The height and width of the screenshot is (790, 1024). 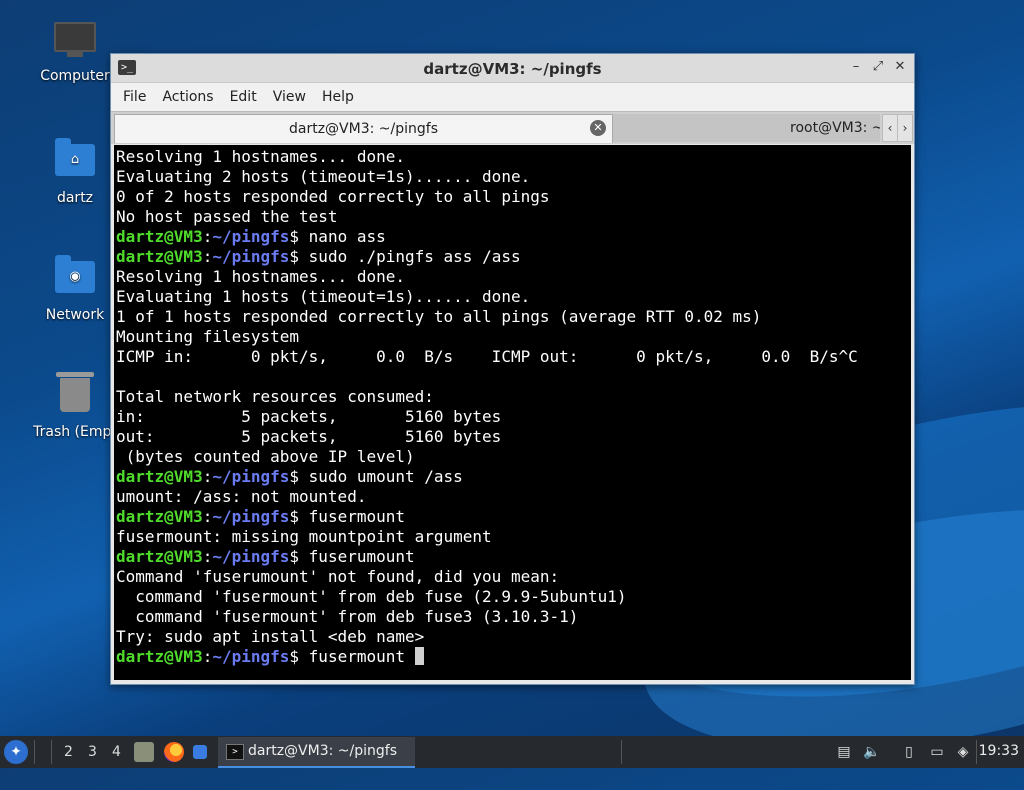 What do you see at coordinates (200, 752) in the screenshot?
I see `show-desktop-icon` at bounding box center [200, 752].